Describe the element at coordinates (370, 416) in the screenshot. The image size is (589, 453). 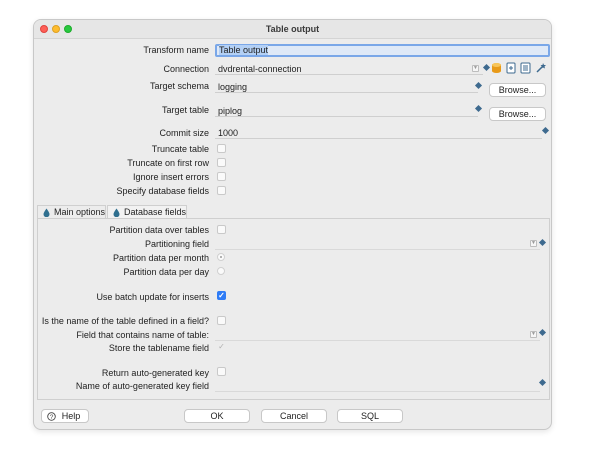
I see `sql-button: SQL` at that location.